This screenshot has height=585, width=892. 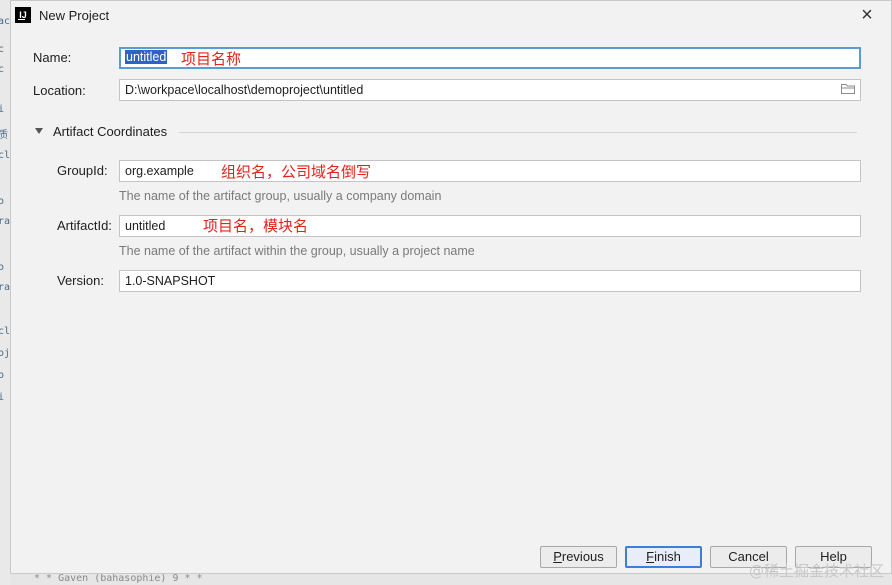 What do you see at coordinates (59, 90) in the screenshot?
I see `location-label: Location:` at bounding box center [59, 90].